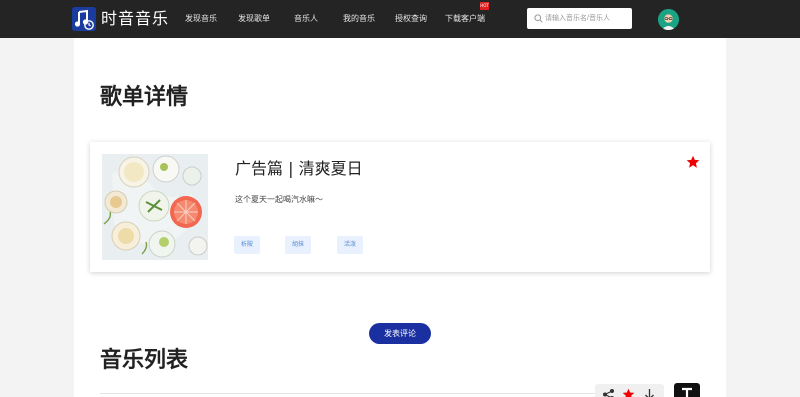  Describe the element at coordinates (649, 392) in the screenshot. I see `download-icon` at that location.